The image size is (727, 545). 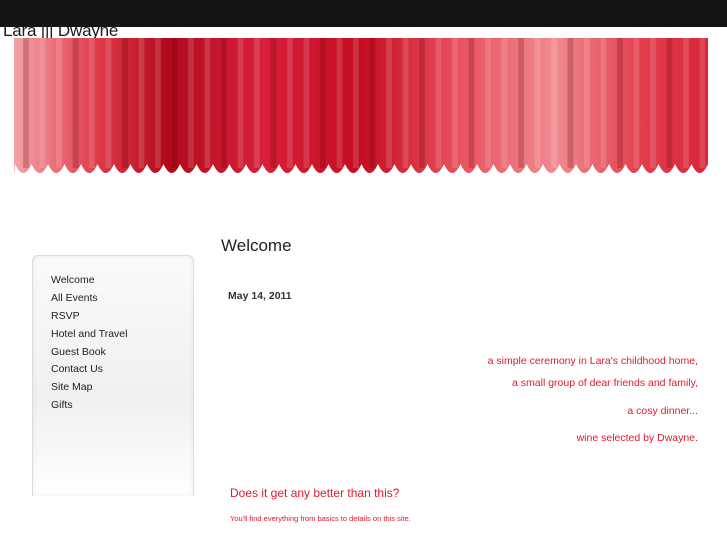 What do you see at coordinates (122, 335) in the screenshot?
I see `nav-item-hotel-travel: Hotel and Travel` at bounding box center [122, 335].